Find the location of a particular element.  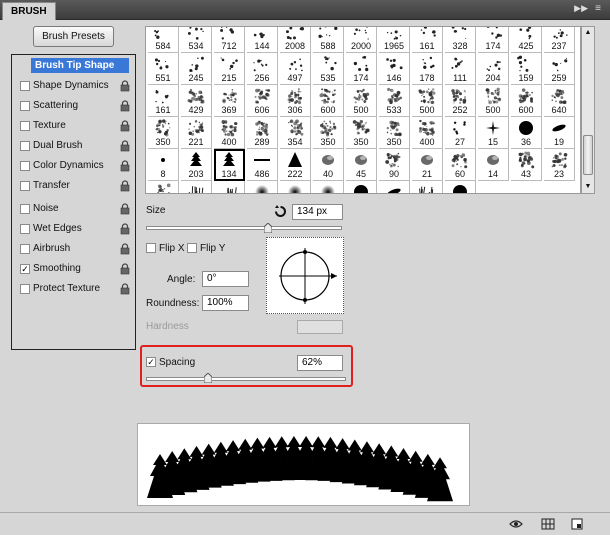

brush-tip-cell: 30 is located at coordinates (460, 187).